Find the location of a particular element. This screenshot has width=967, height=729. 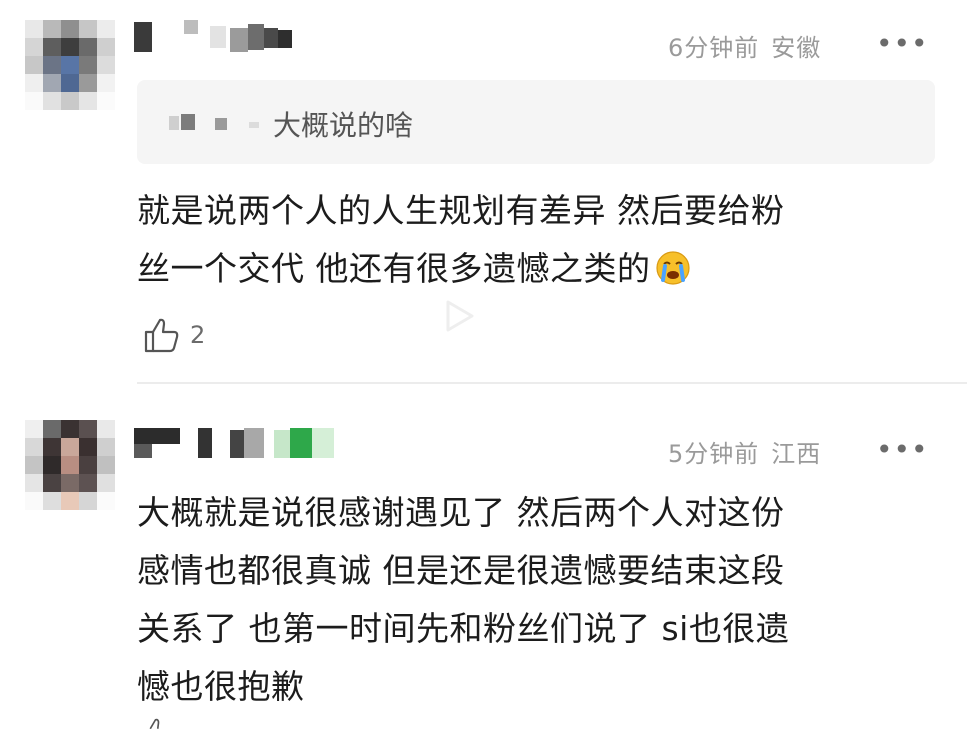

crying-face-emoji-icon is located at coordinates (672, 268).